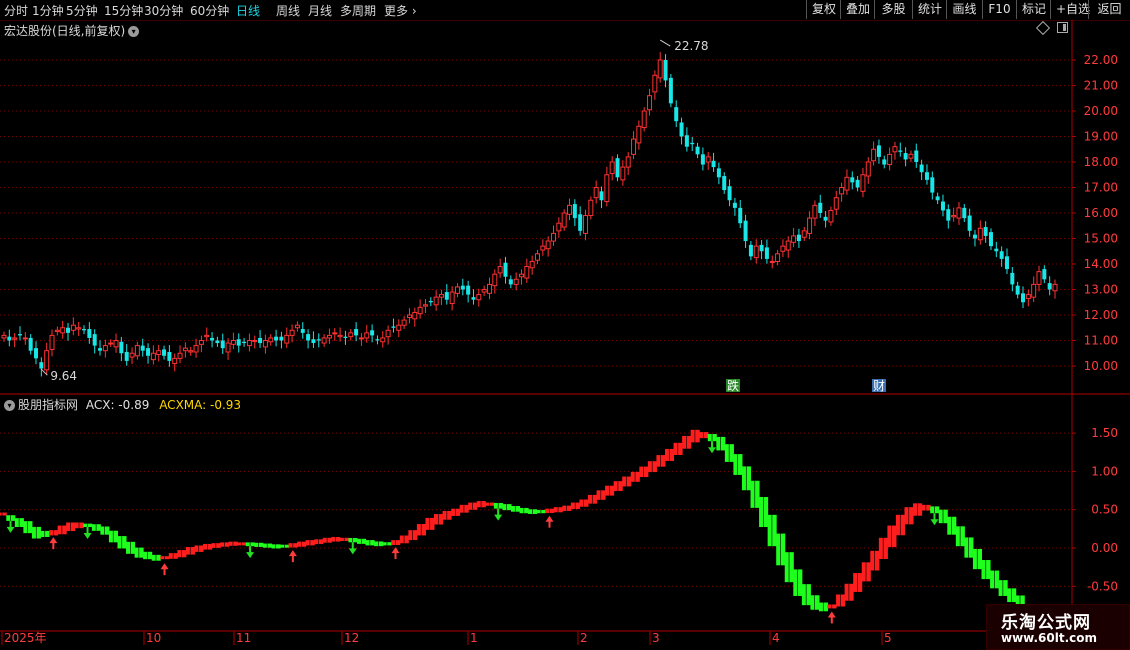 This screenshot has width=1130, height=650. I want to click on time-tick-label: 1, so click(474, 638).